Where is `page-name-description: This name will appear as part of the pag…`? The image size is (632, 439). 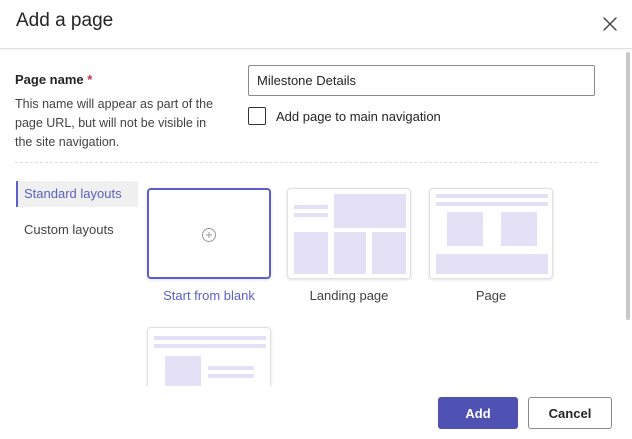
page-name-description: This name will appear as part of the pag… is located at coordinates (114, 123).